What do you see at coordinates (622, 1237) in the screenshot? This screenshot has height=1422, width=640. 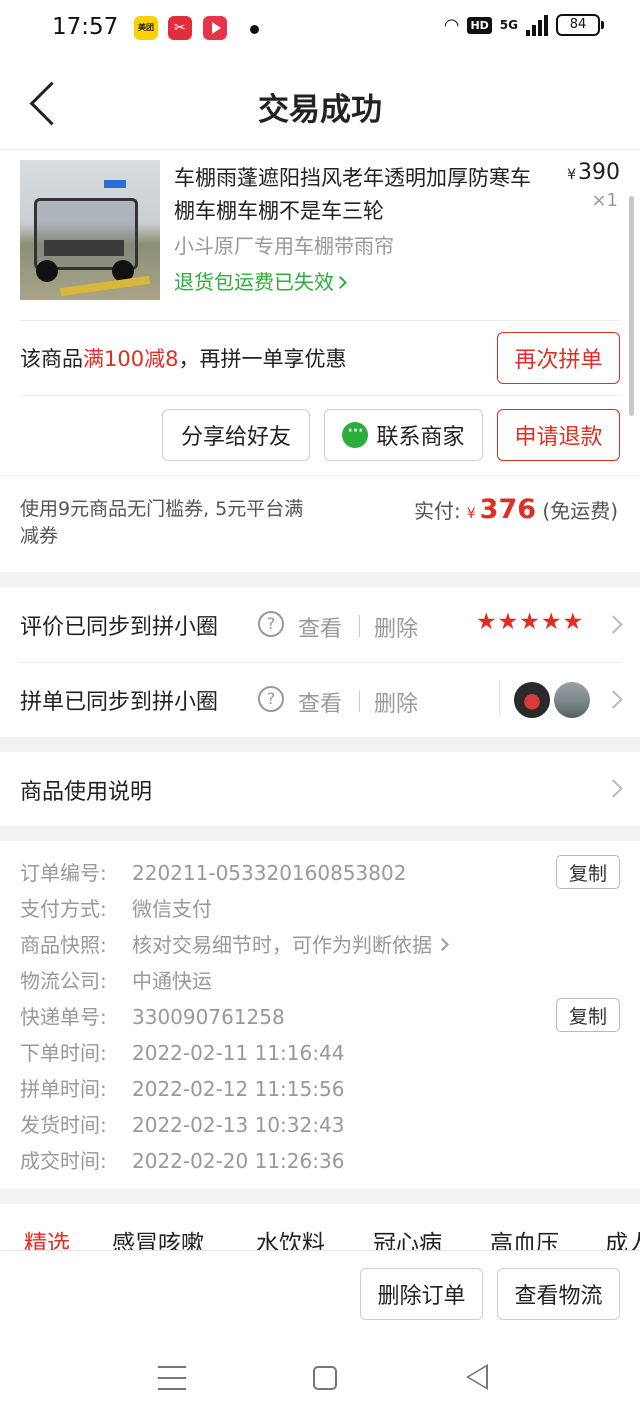 I see `tab-adult: 成人` at bounding box center [622, 1237].